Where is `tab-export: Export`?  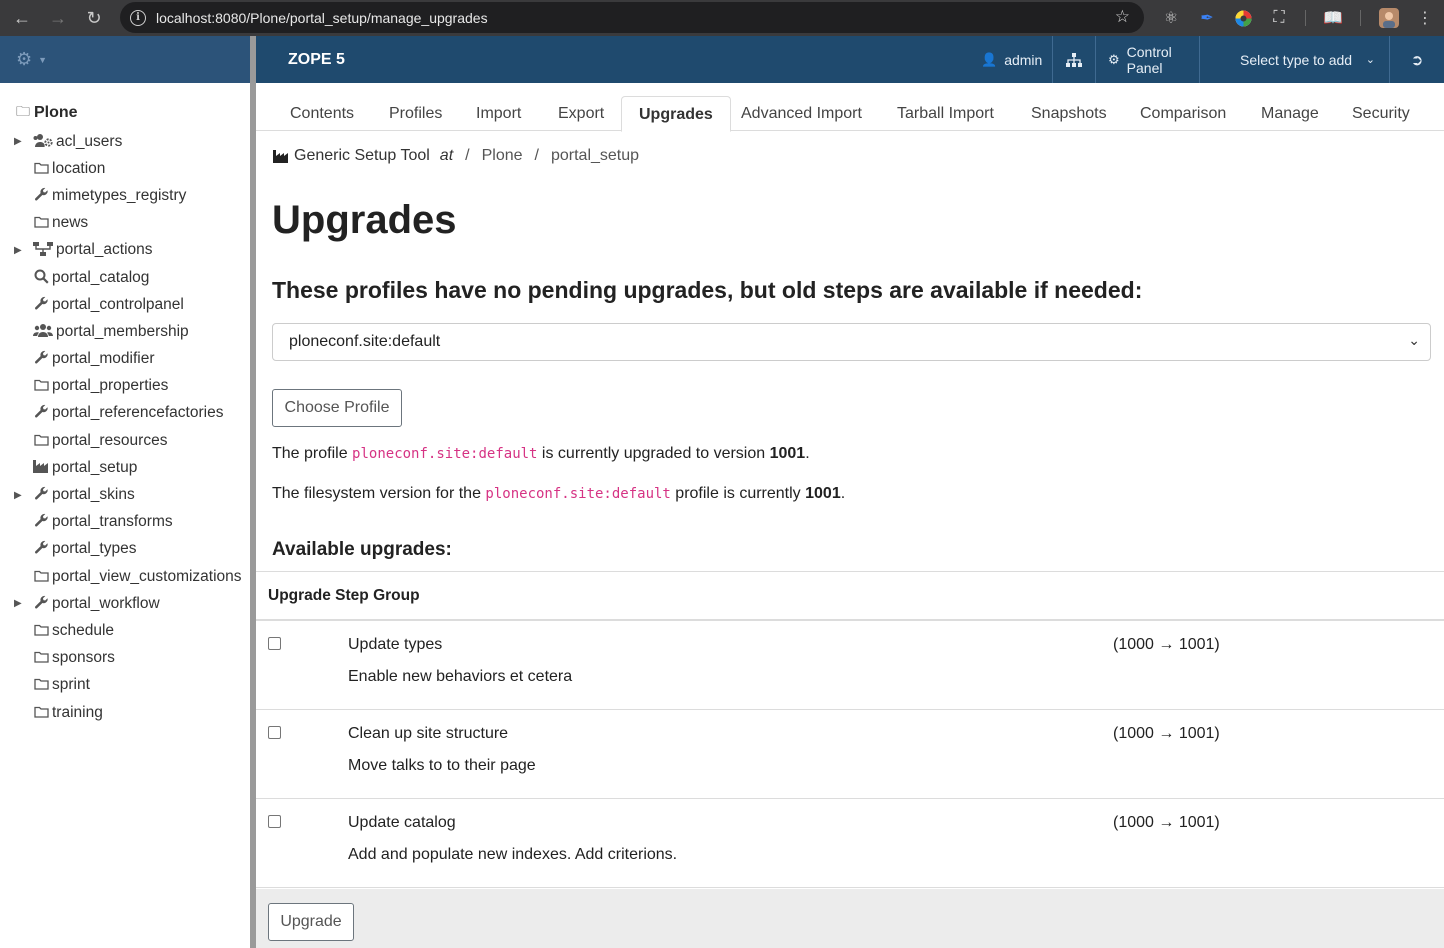 tab-export: Export is located at coordinates (581, 113).